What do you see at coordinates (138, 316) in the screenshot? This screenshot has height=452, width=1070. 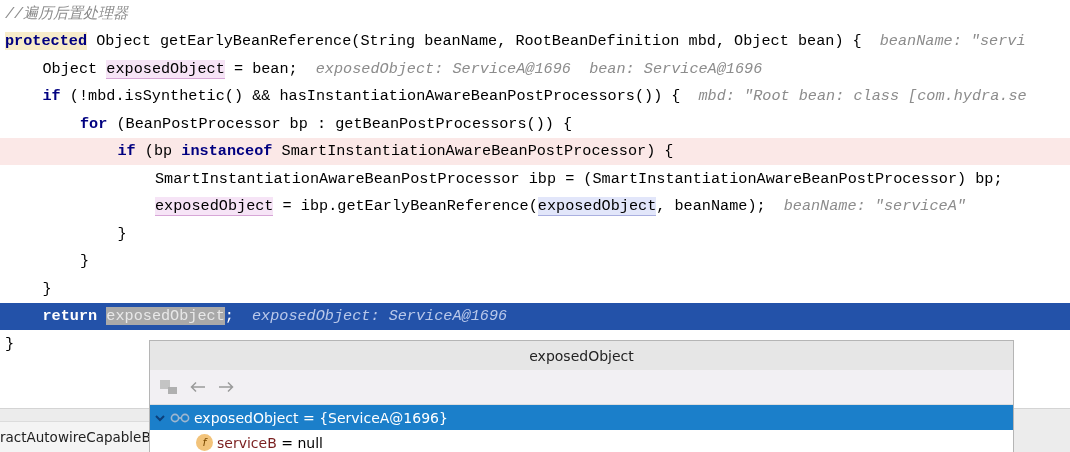 I see `code-line: return exposedObject;` at bounding box center [138, 316].